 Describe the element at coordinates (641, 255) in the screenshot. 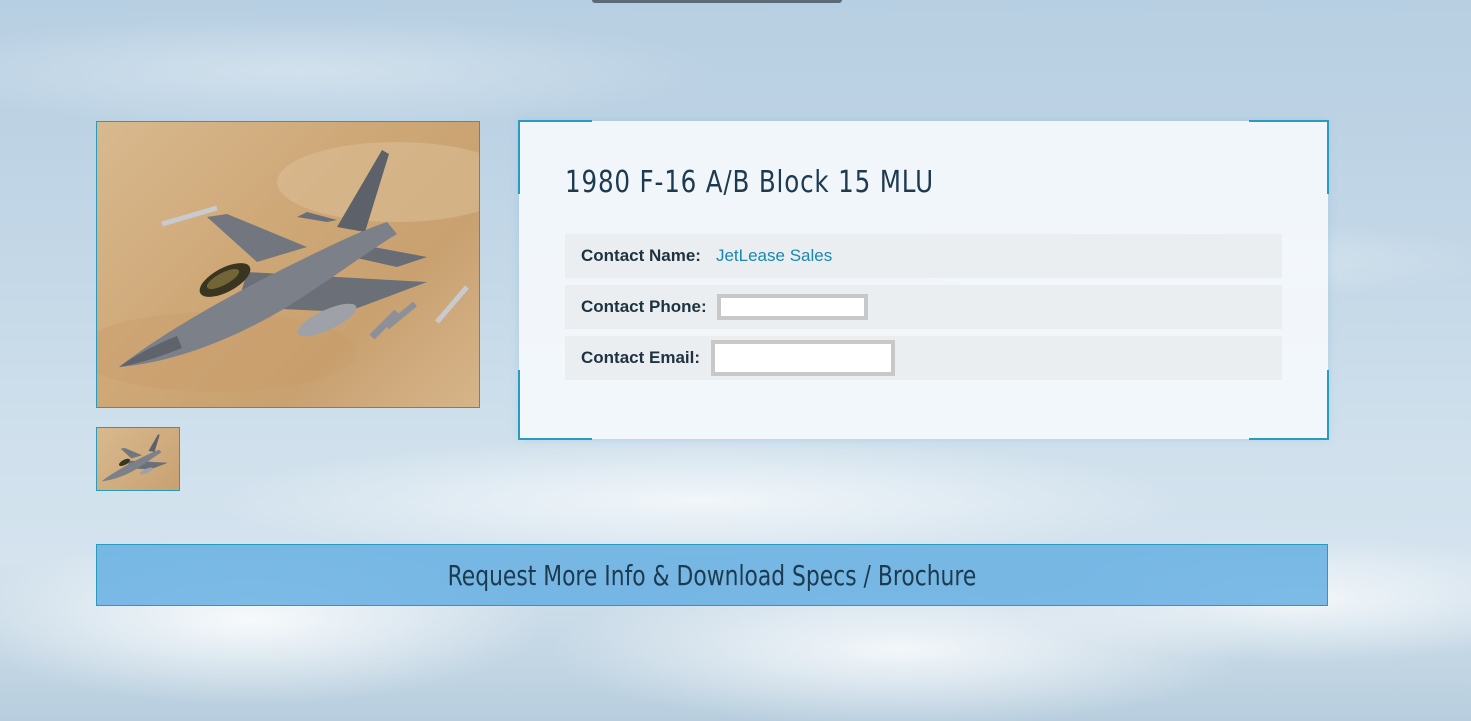

I see `contact-name-label: Contact Name:` at that location.